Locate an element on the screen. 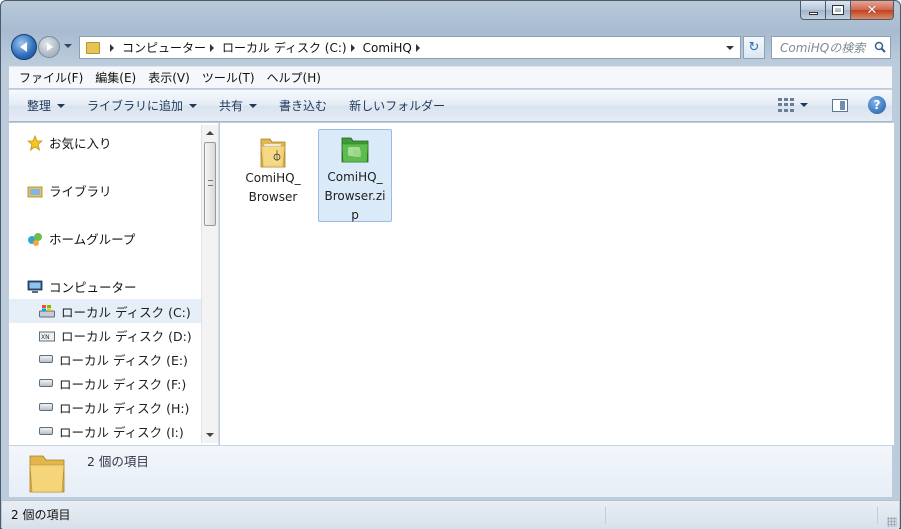  file-item-comihq-browser: ComiHQ_ Browser is located at coordinates (273, 169).